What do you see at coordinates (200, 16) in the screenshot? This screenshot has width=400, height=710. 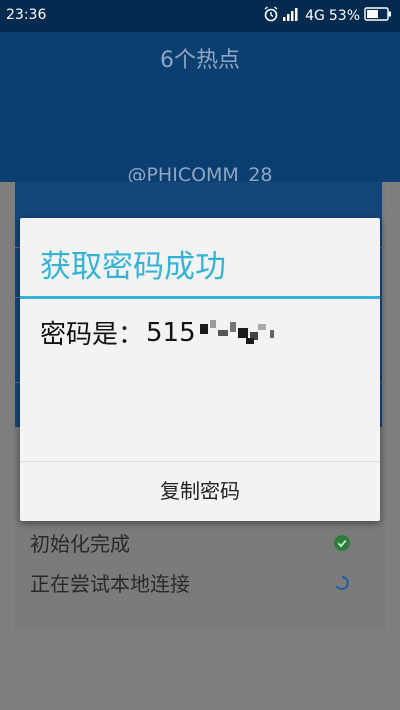 I see `status-bar: 23:36 4G 53%` at bounding box center [200, 16].